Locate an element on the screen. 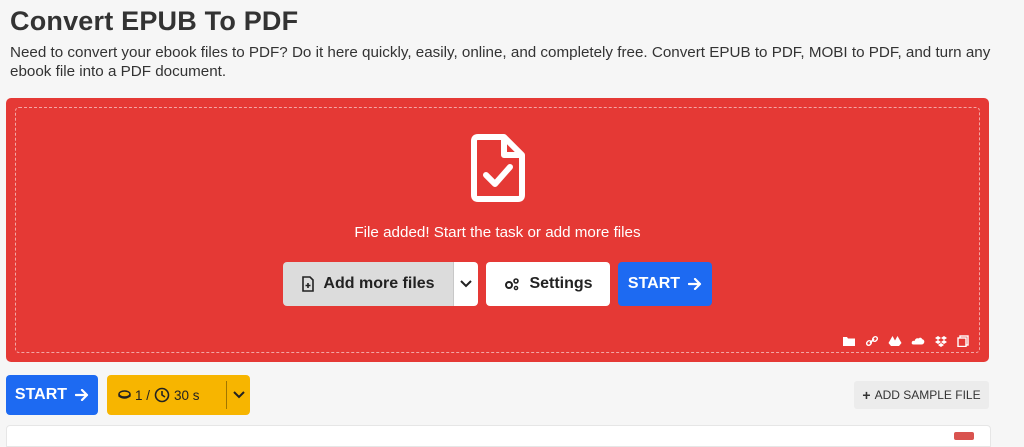 The width and height of the screenshot is (1024, 447). onedrive-icon is located at coordinates (918, 341).